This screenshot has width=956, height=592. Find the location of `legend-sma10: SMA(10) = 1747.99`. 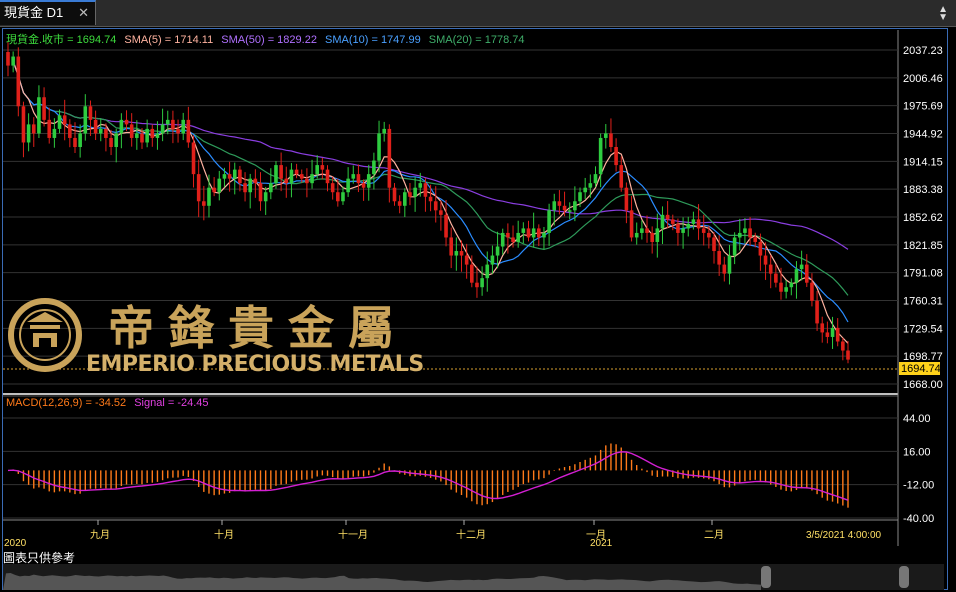

legend-sma10: SMA(10) = 1747.99 is located at coordinates (373, 40).